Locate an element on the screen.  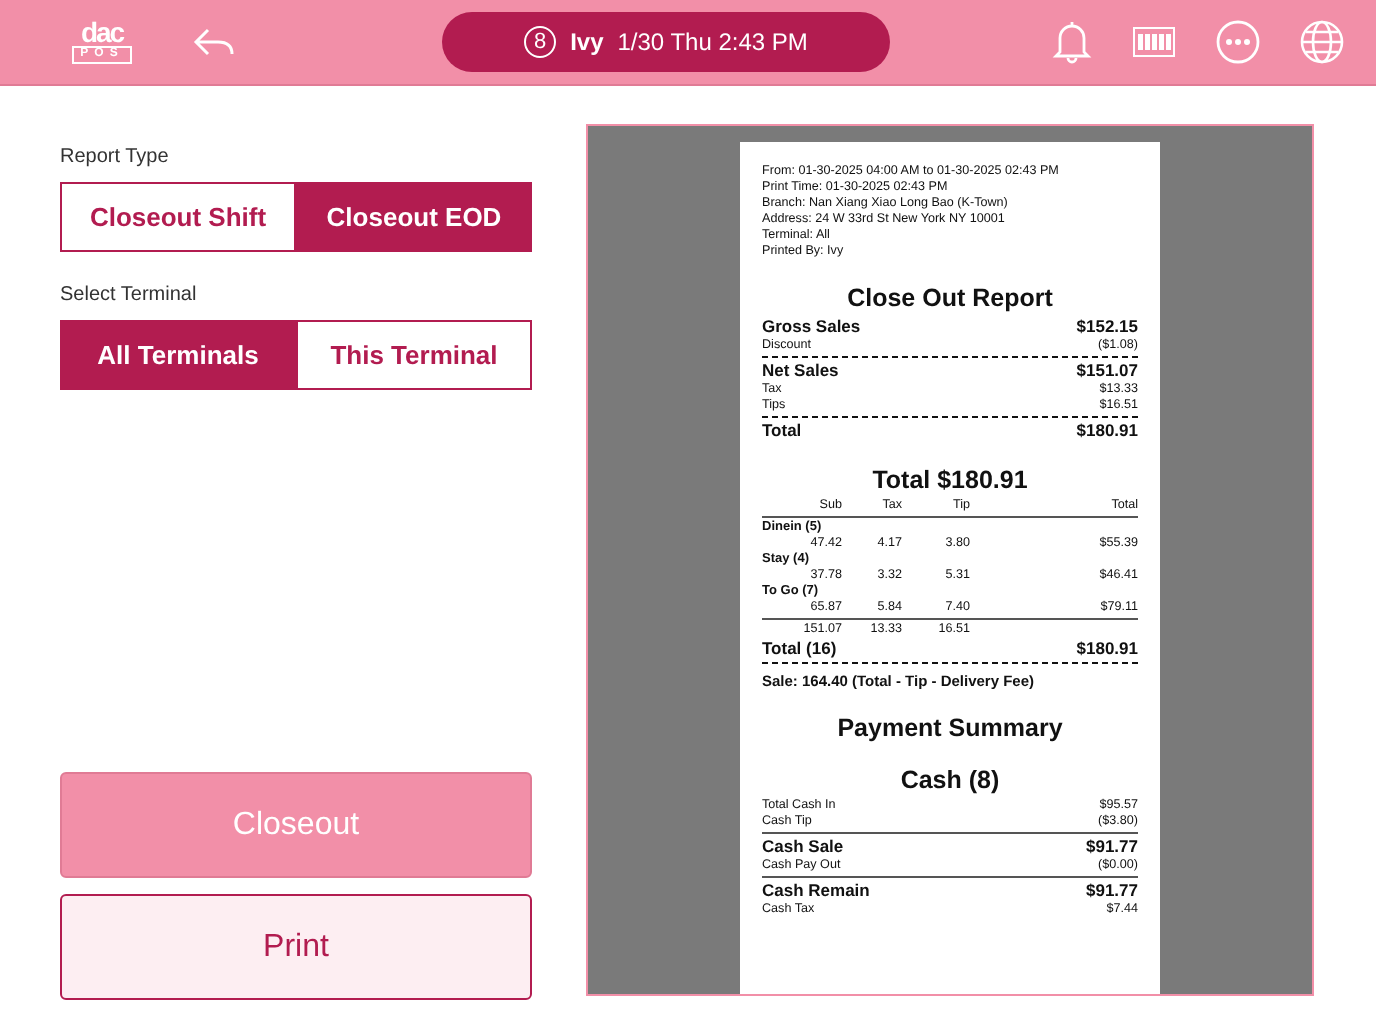
receipt-label: Cash Sale is located at coordinates (803, 847).